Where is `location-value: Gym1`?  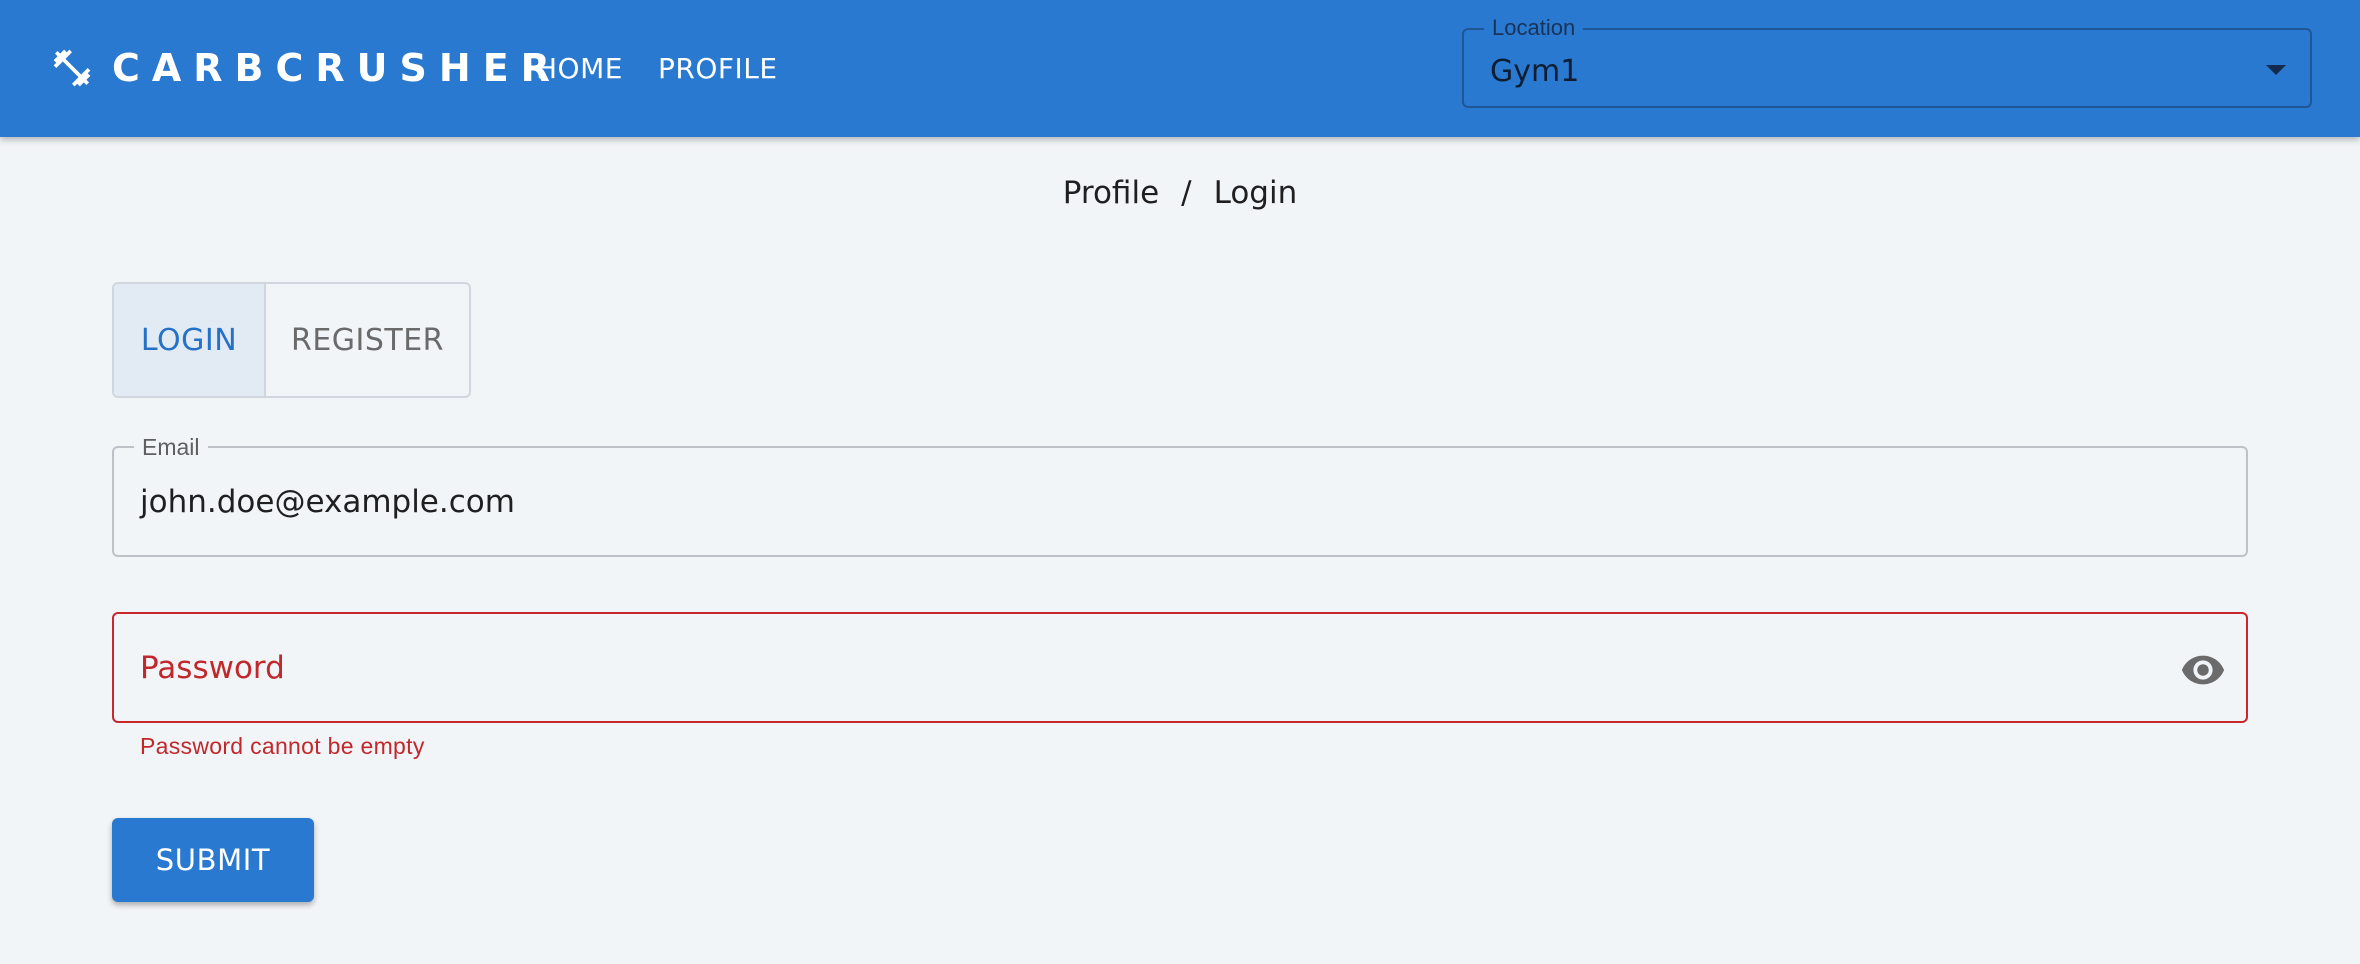 location-value: Gym1 is located at coordinates (1535, 71).